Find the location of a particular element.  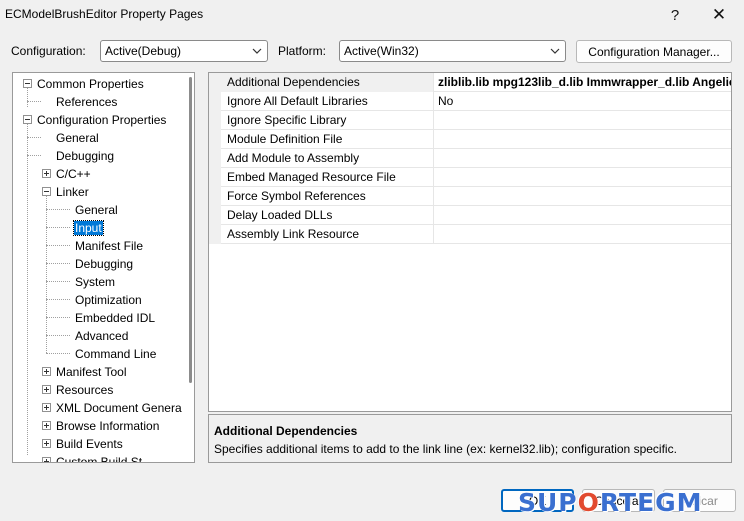

tree-item-manifest-tool: Manifest Tool is located at coordinates (91, 372).